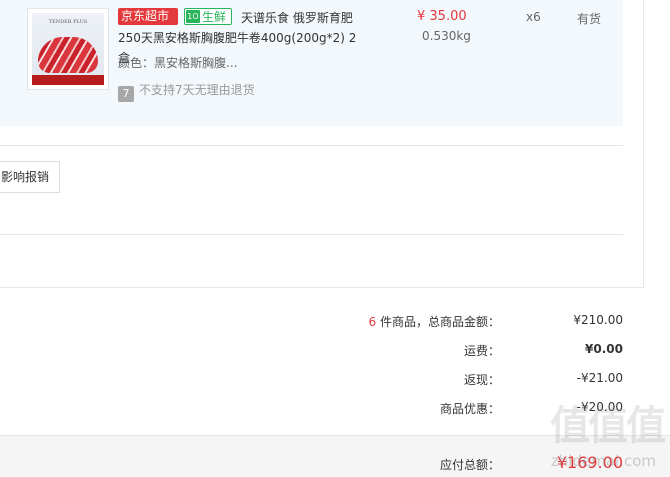 Image resolution: width=670 pixels, height=477 pixels. What do you see at coordinates (604, 349) in the screenshot?
I see `shipping-value: ¥0.00` at bounding box center [604, 349].